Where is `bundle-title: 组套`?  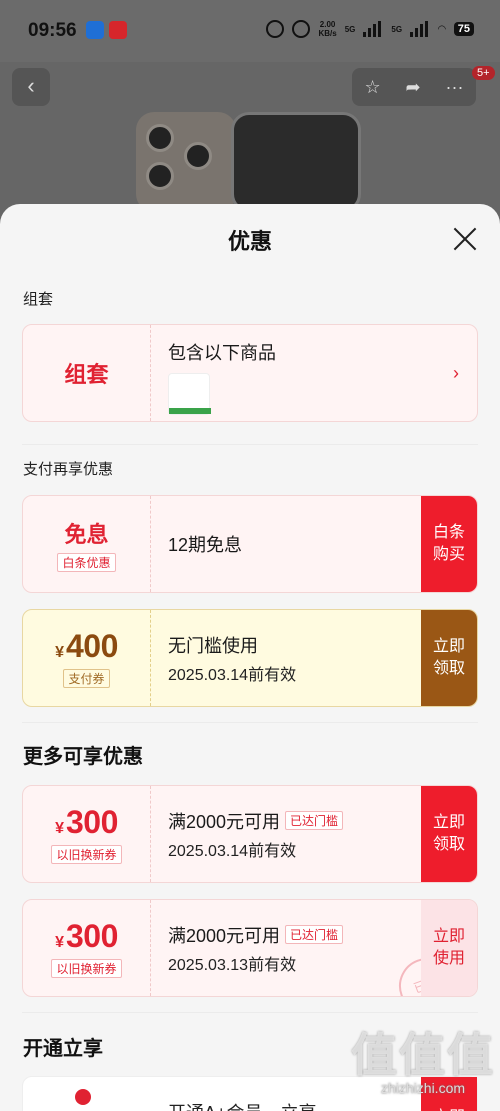 bundle-title: 组套 is located at coordinates (86, 374).